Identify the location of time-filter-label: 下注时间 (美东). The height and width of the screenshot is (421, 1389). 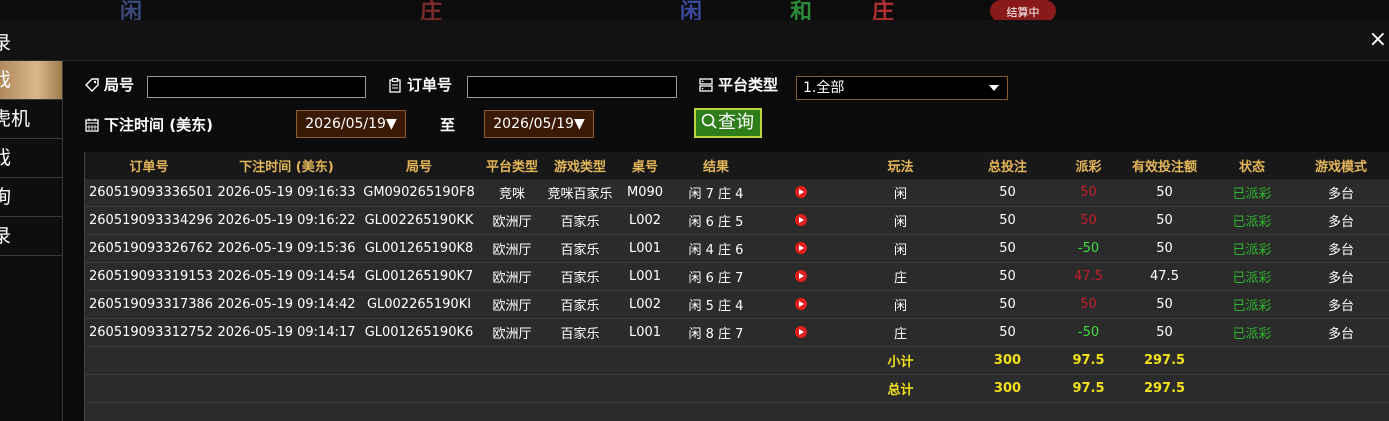
(148, 124).